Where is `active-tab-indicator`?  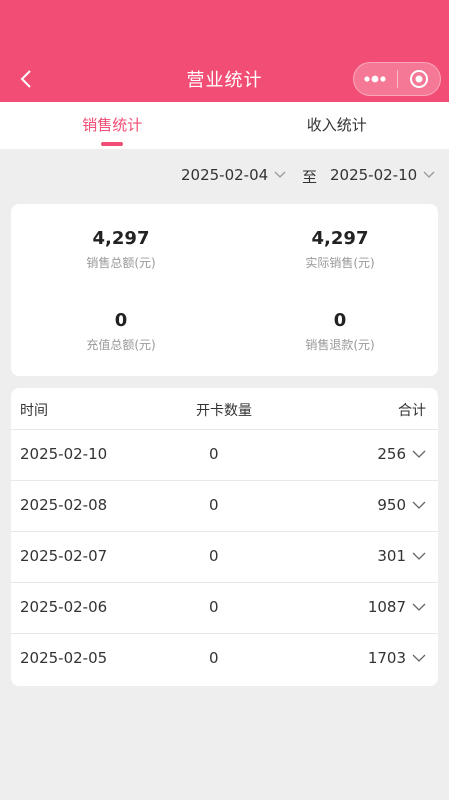
active-tab-indicator is located at coordinates (112, 144).